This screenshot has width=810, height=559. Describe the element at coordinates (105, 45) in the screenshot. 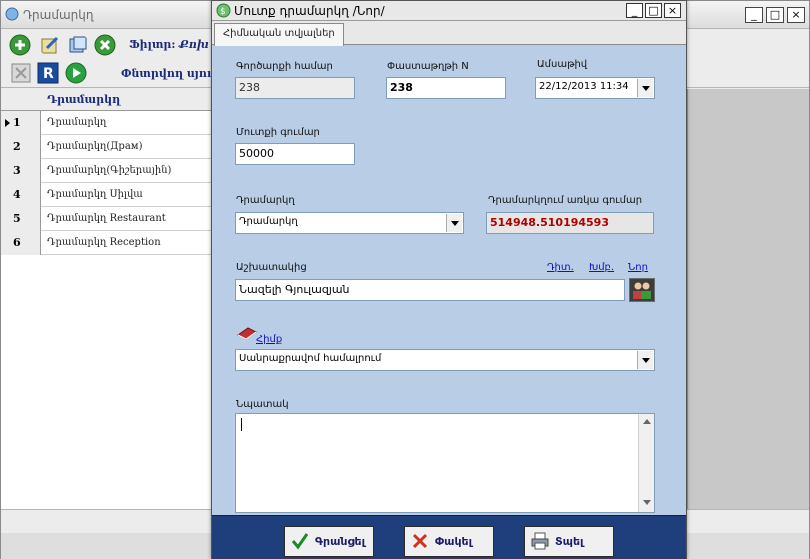

I see `delete-icon` at that location.